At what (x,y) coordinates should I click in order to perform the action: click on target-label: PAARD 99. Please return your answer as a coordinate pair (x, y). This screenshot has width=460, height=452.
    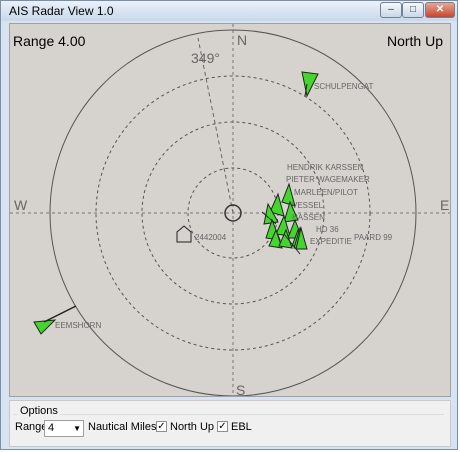
    Looking at the image, I should click on (373, 237).